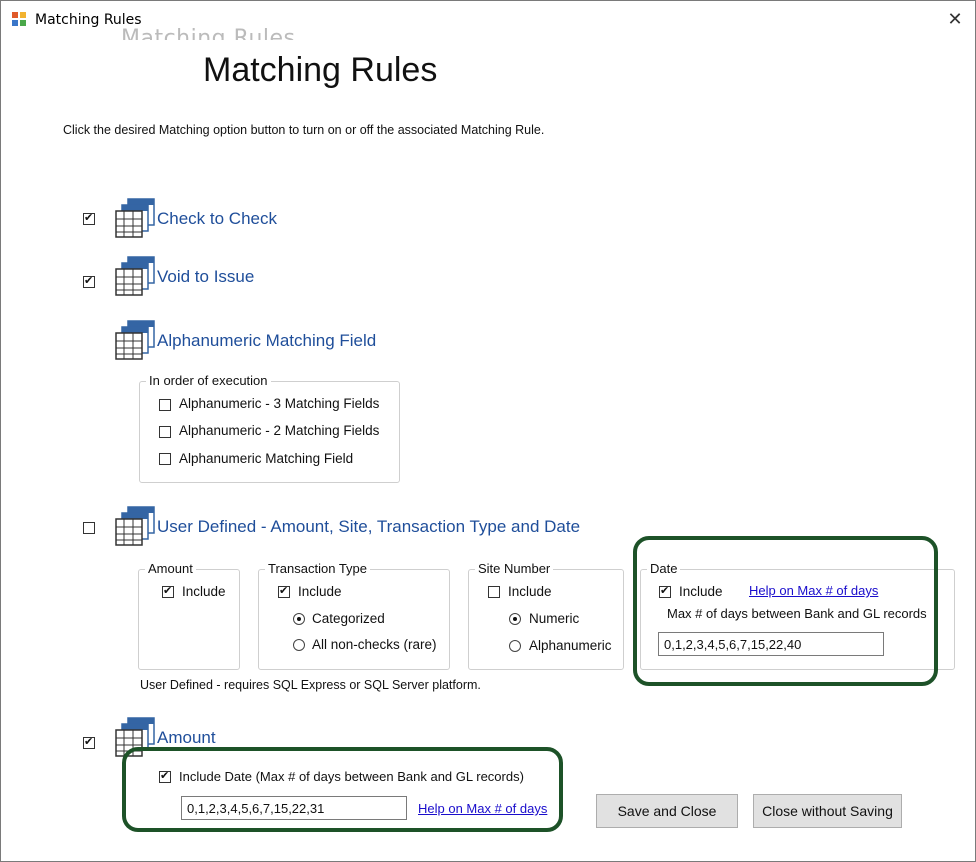 This screenshot has width=976, height=862. What do you see at coordinates (89, 281) in the screenshot?
I see `void-to-issue-checkbox` at bounding box center [89, 281].